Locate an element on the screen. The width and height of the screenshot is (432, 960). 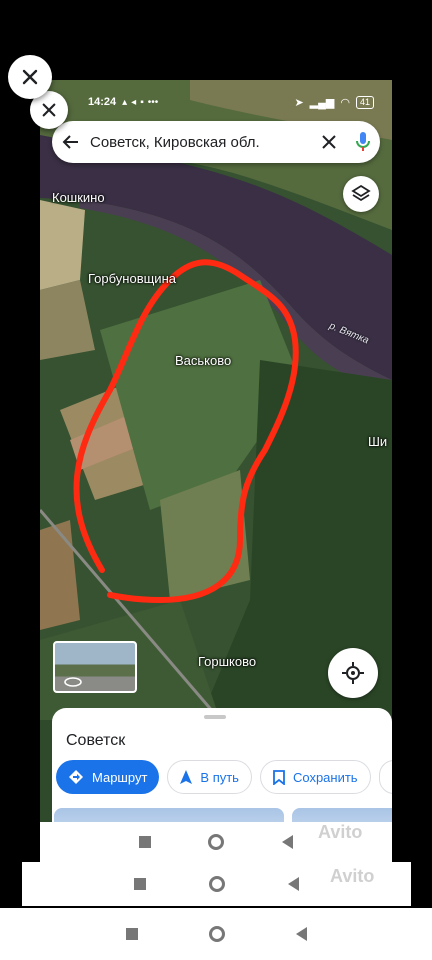
save-button: Сохранить is located at coordinates (315, 777).